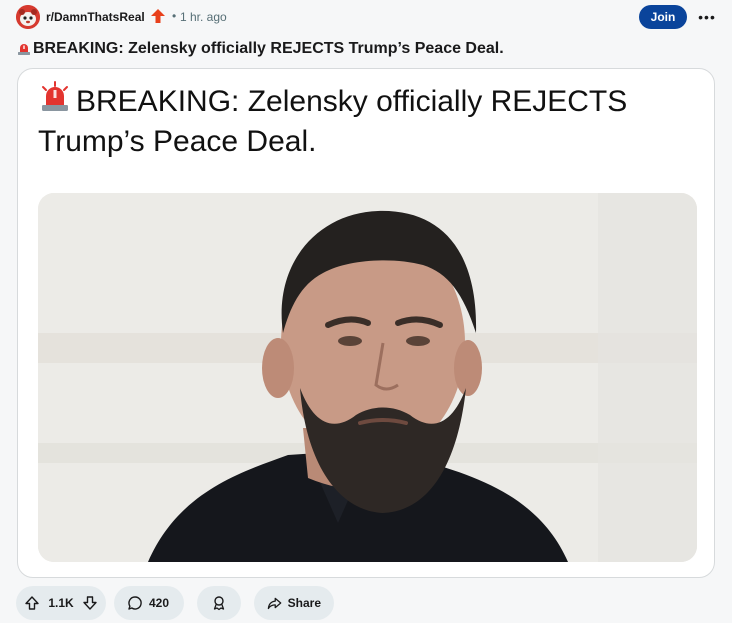 The height and width of the screenshot is (623, 732). I want to click on more-icon: •••, so click(707, 17).